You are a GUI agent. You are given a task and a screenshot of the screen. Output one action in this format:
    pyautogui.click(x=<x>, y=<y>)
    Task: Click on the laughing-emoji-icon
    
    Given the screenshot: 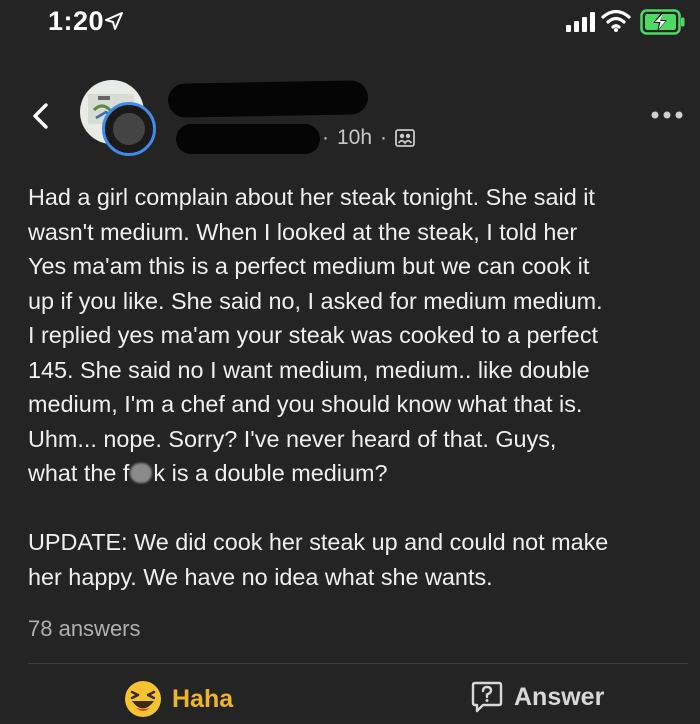 What is the action you would take?
    pyautogui.click(x=143, y=699)
    